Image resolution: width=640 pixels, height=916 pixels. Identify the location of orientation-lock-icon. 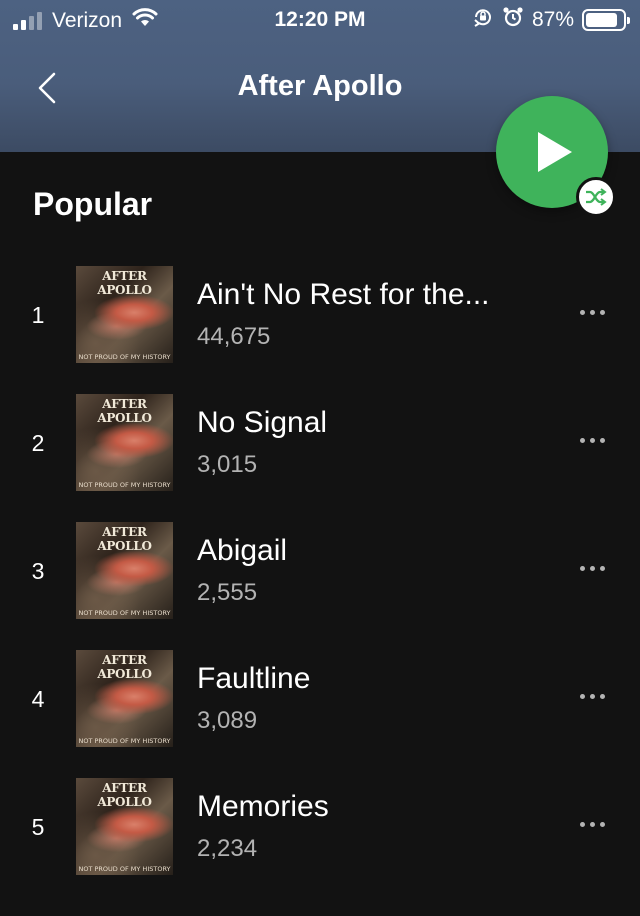
(483, 20).